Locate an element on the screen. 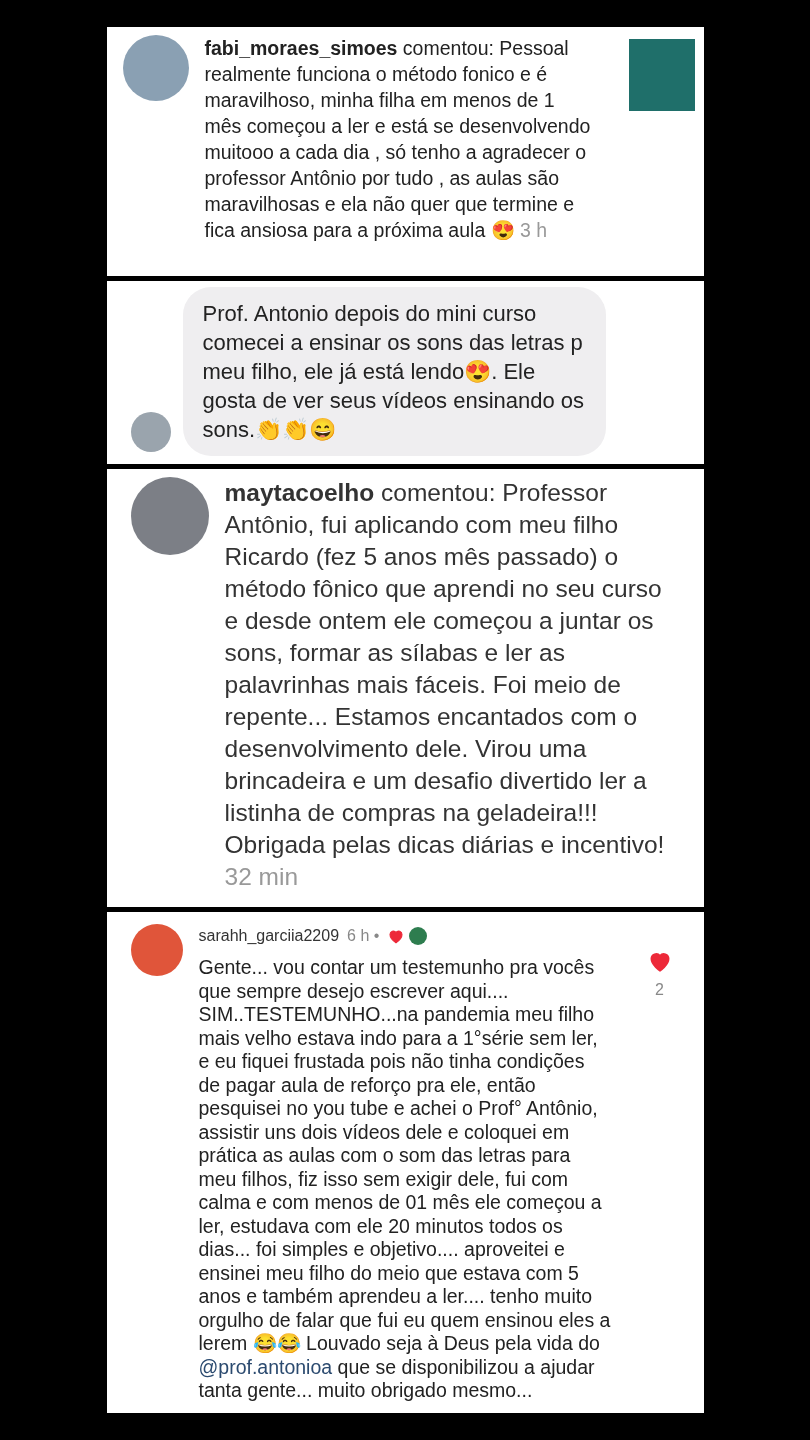 This screenshot has width=810, height=1440. comment-text: maytacoelho comentou: Professor Antônio, fui aplicando com meu filho Ricardo (fez 5 anos mês passado) o método fônico que aprendi no seu curso e desde ontem ele começou a juntar os sons, formar as sílabas e ler as palavrinhas mais fáceis. Foi meio de repente... Estamos encantados com o desenvolvimento dele. Virou uma brincadeira e um desafio divertido ler a listinha de compras na geladeira!!! Obrigada pelas dicas diárias e incentivo! is located at coordinates (445, 669).